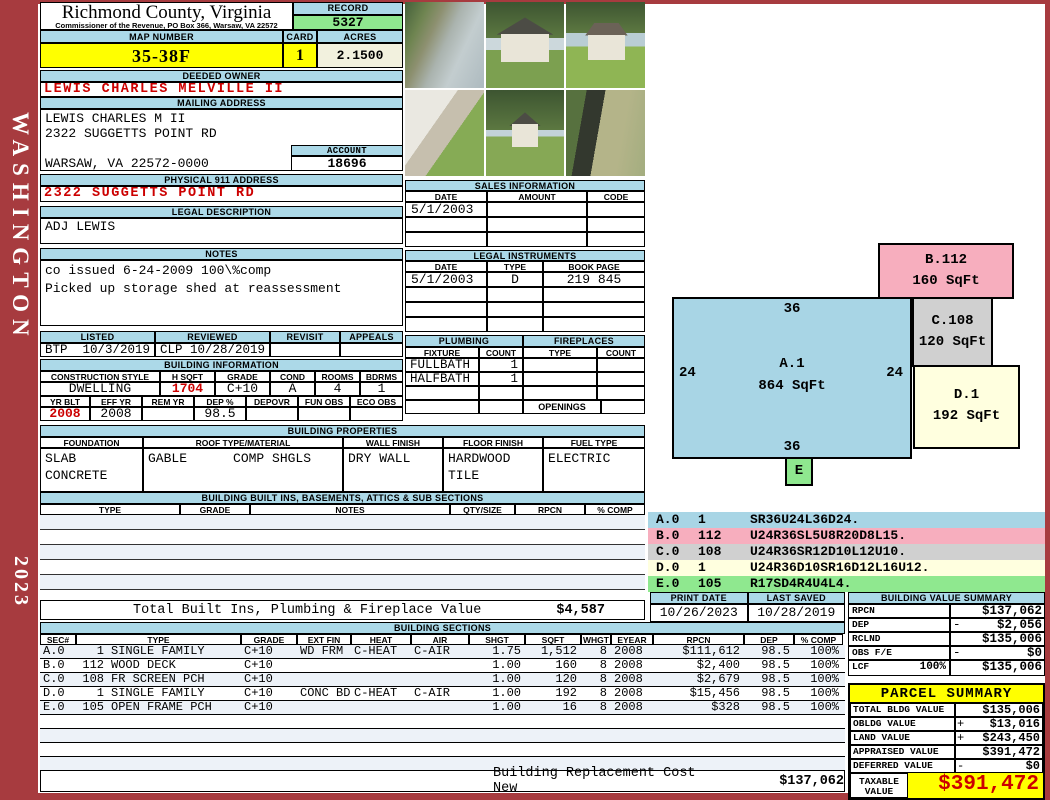 The image size is (1050, 800). I want to click on photo-shoreline-rocks, so click(444, 45).